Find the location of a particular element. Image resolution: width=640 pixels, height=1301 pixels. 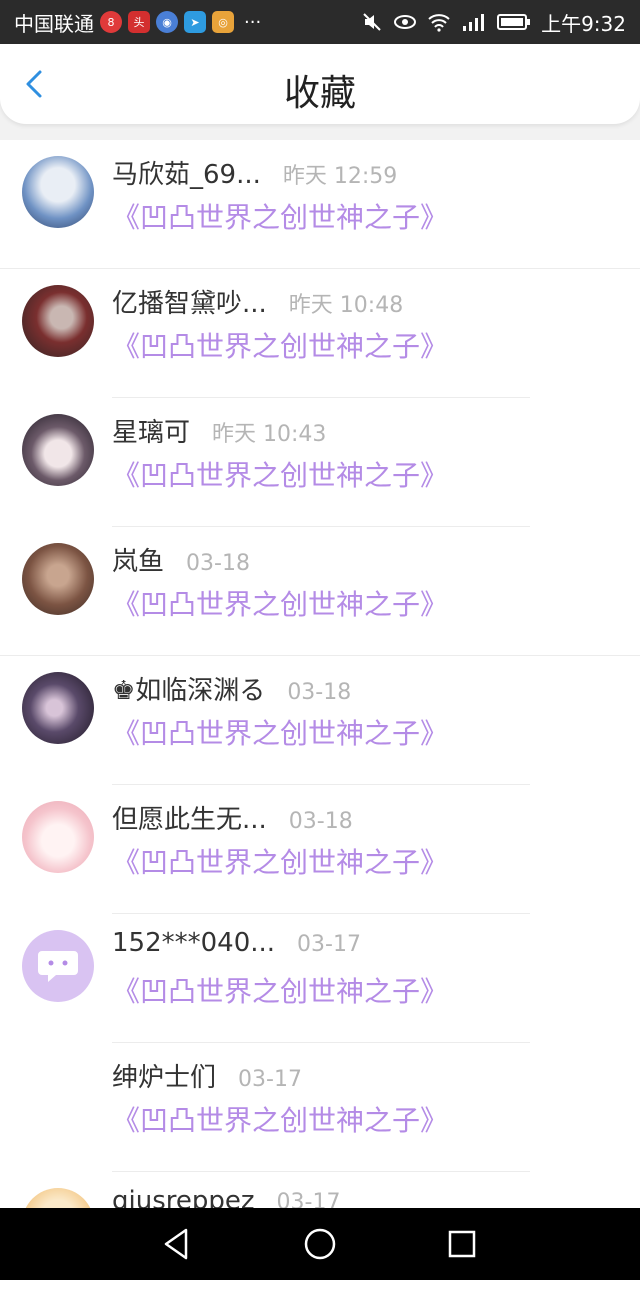

clock: 上午9:32 is located at coordinates (583, 23).